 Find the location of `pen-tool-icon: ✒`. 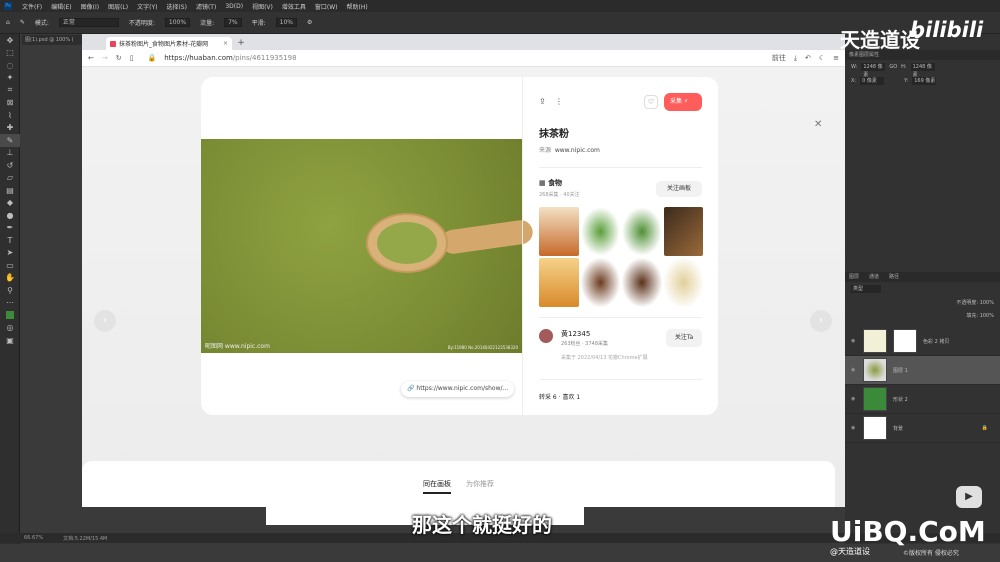

pen-tool-icon: ✒ is located at coordinates (10, 228).